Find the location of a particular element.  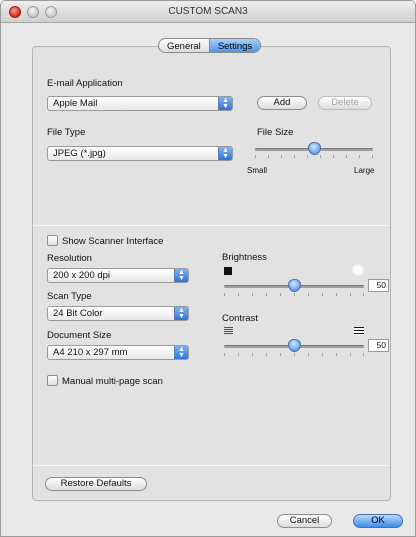

file-type-popup: JPEG (*.jpg) ▲ ▼ is located at coordinates (140, 153).